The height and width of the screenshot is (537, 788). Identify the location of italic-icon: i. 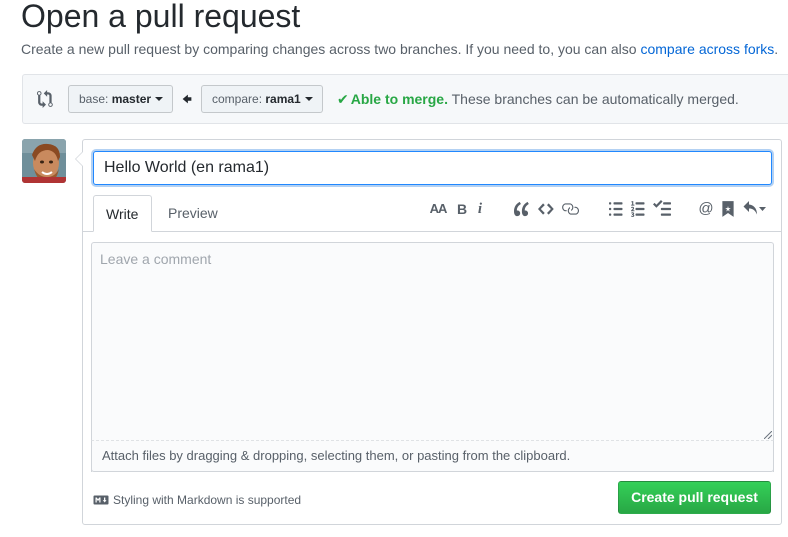
(480, 209).